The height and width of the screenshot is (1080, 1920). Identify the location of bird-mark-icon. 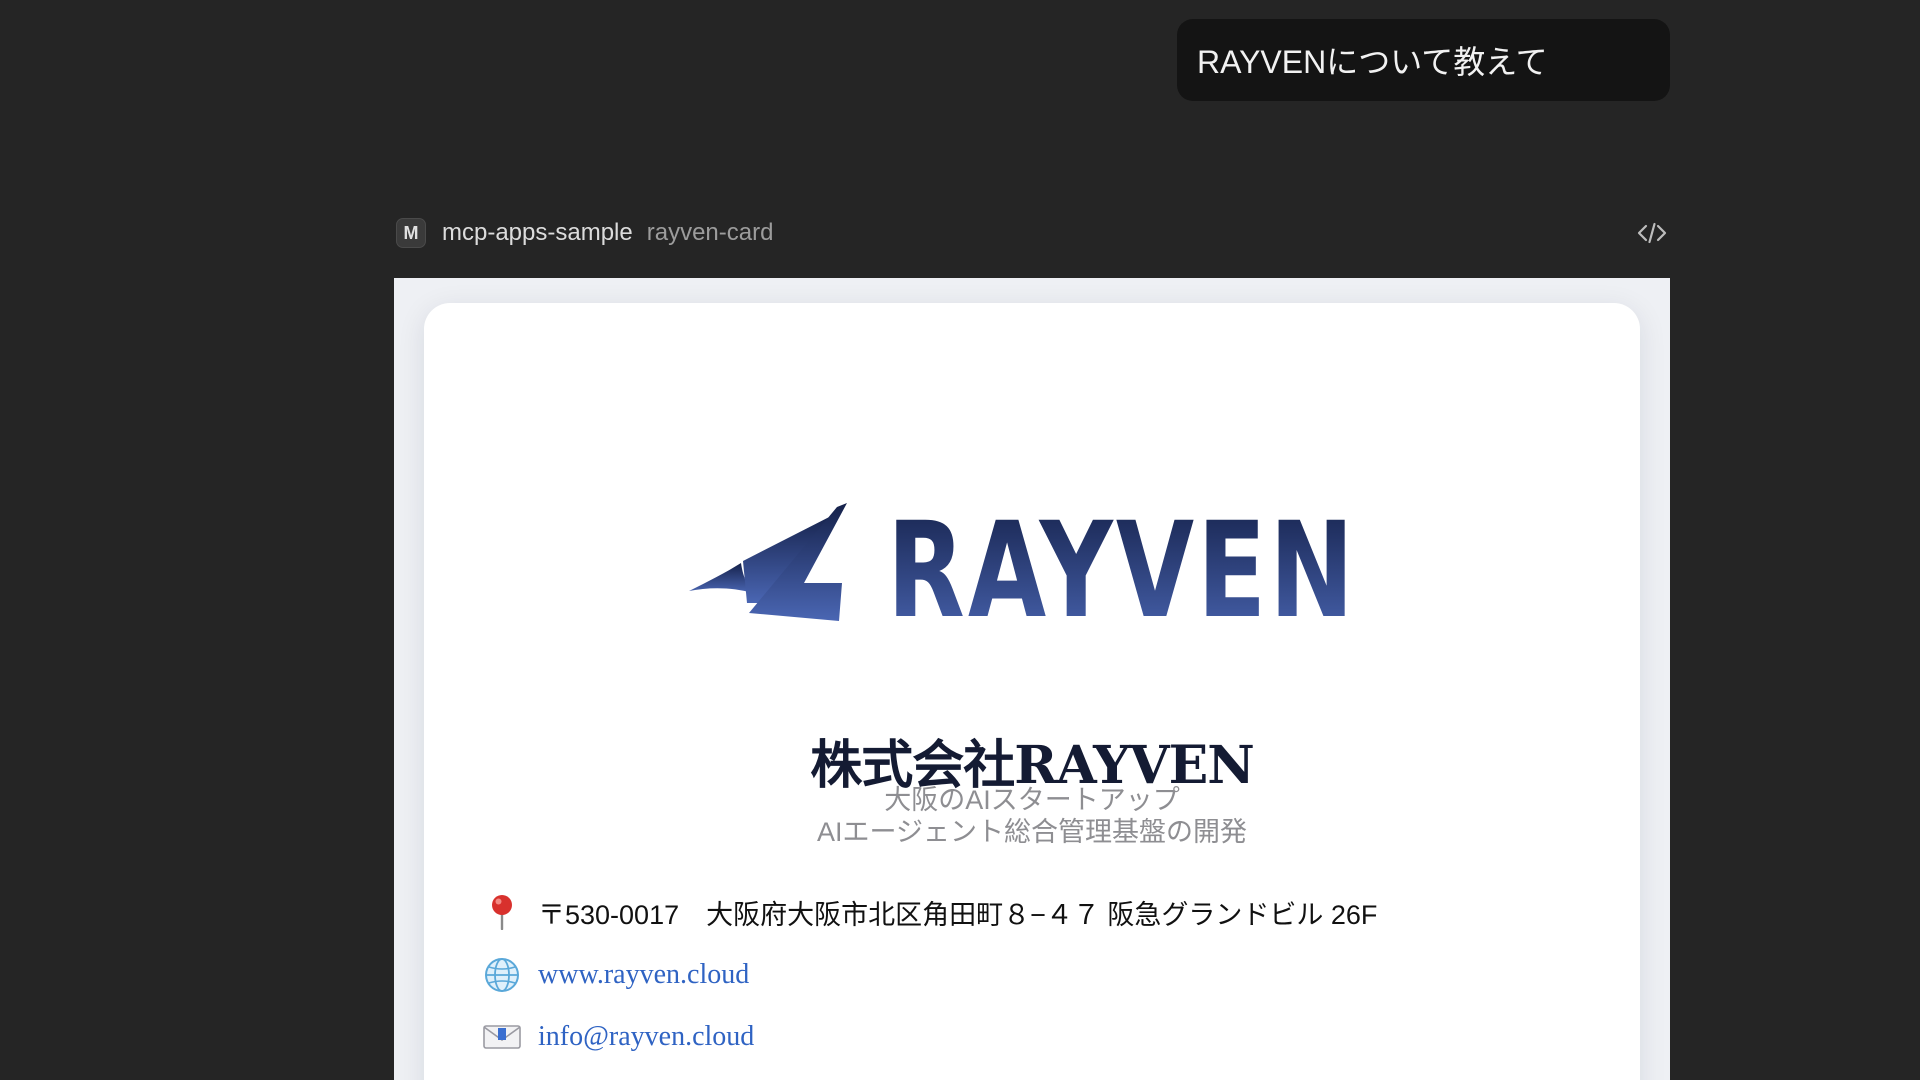
(768, 562).